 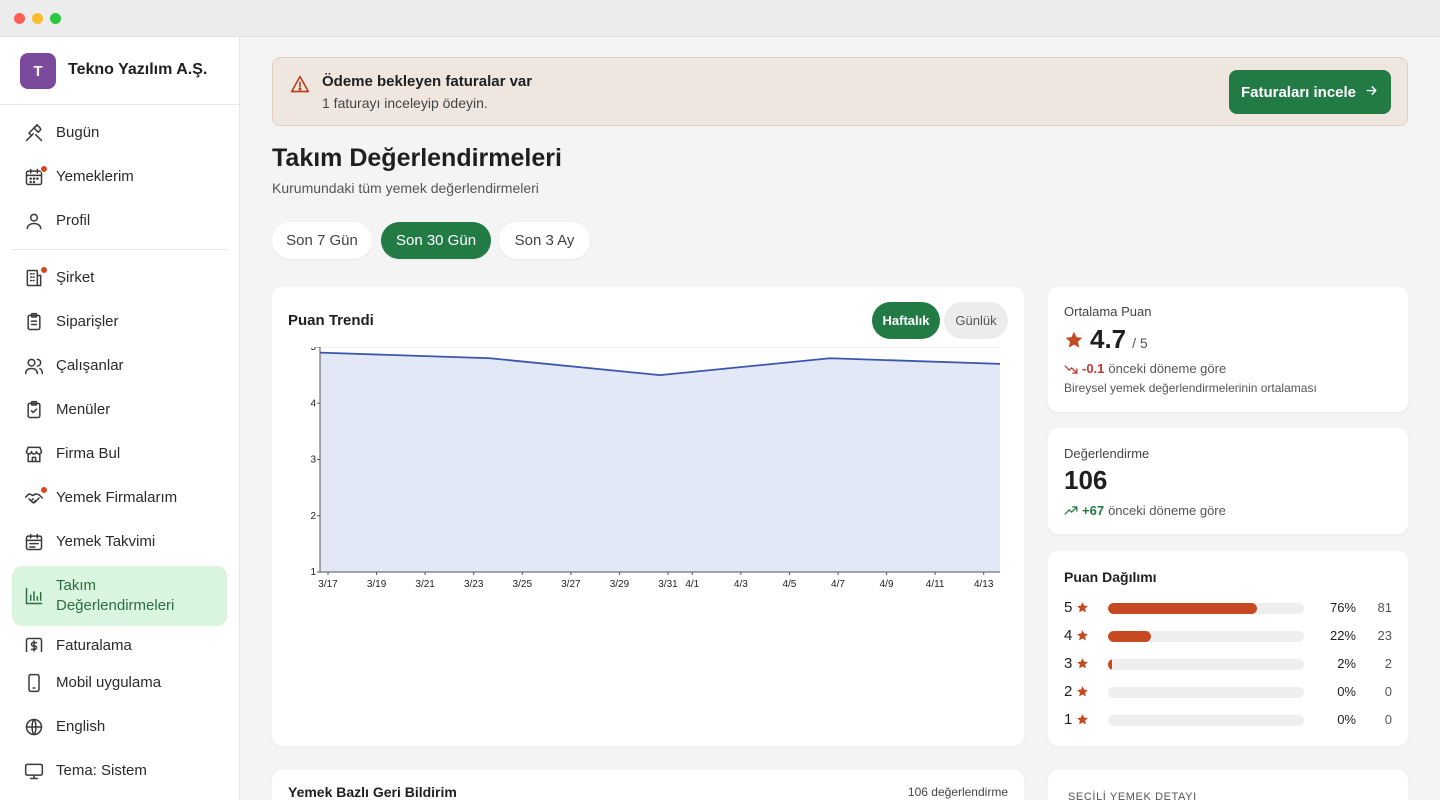 I want to click on bar-chart-icon, so click(x=34, y=596).